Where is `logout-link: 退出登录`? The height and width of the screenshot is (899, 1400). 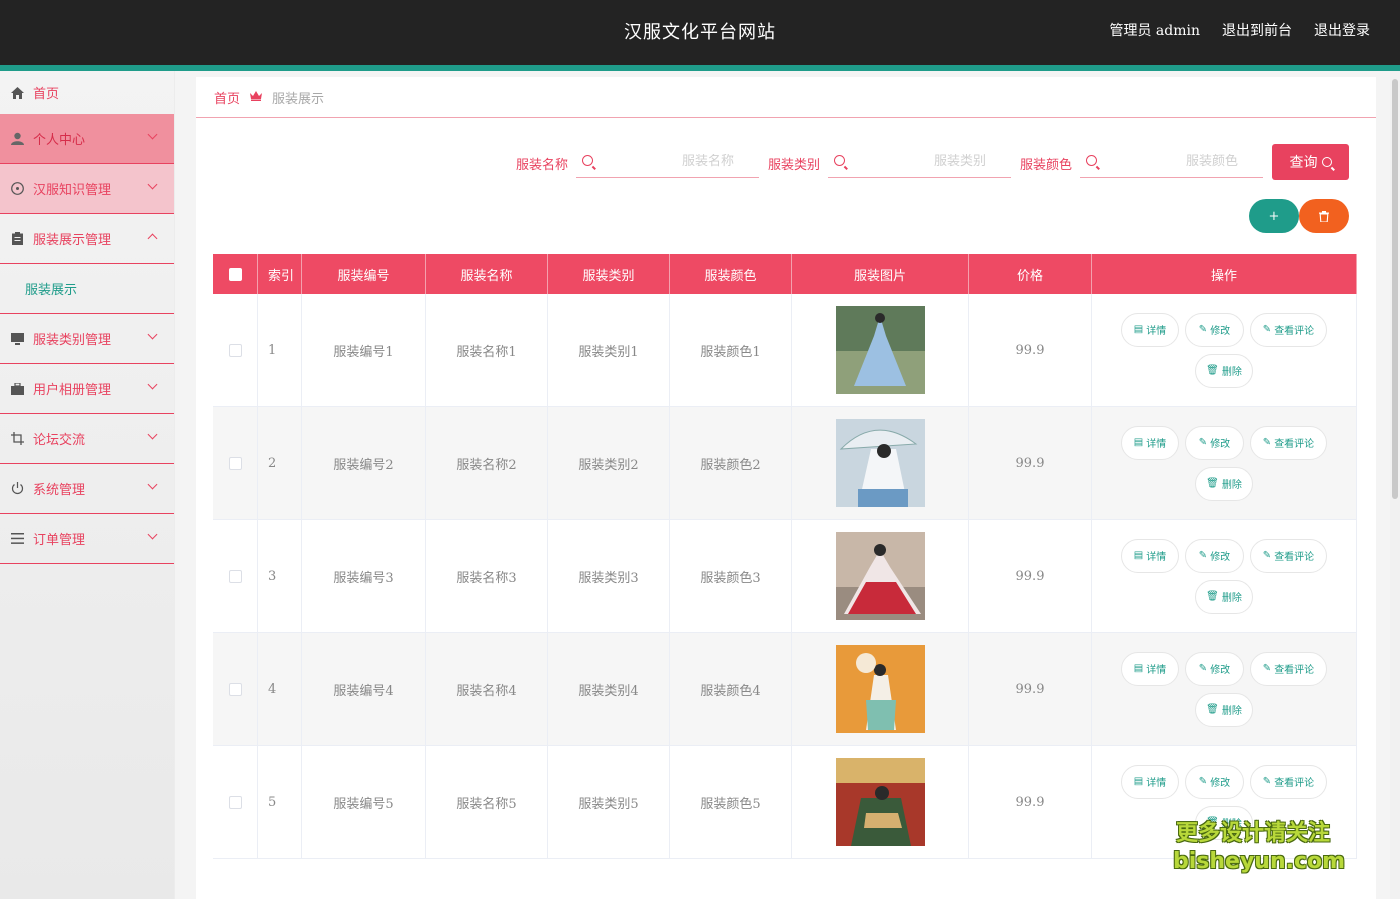 logout-link: 退出登录 is located at coordinates (1342, 30).